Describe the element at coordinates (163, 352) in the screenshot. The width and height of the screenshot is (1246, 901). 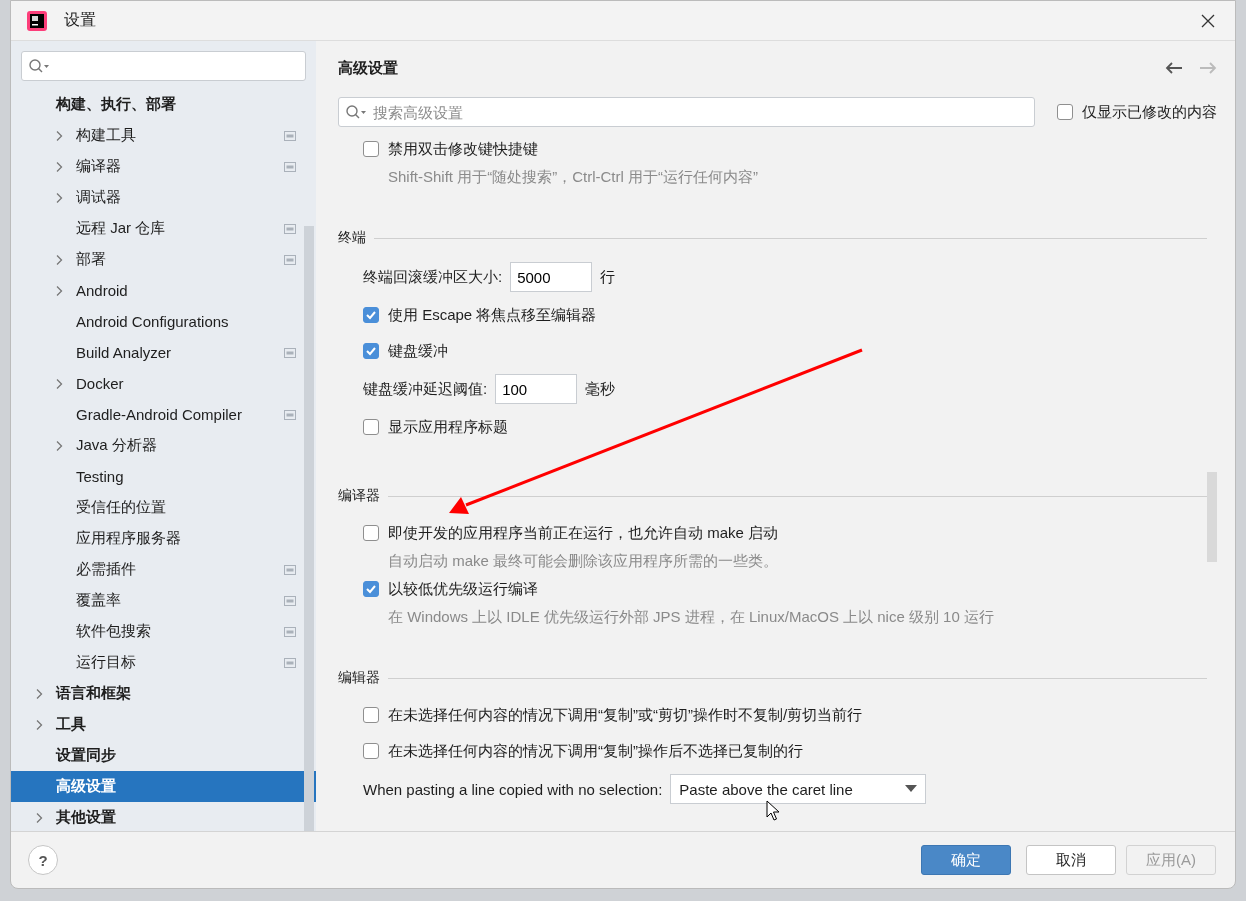
I see `tree-item: Build Analyzer` at that location.